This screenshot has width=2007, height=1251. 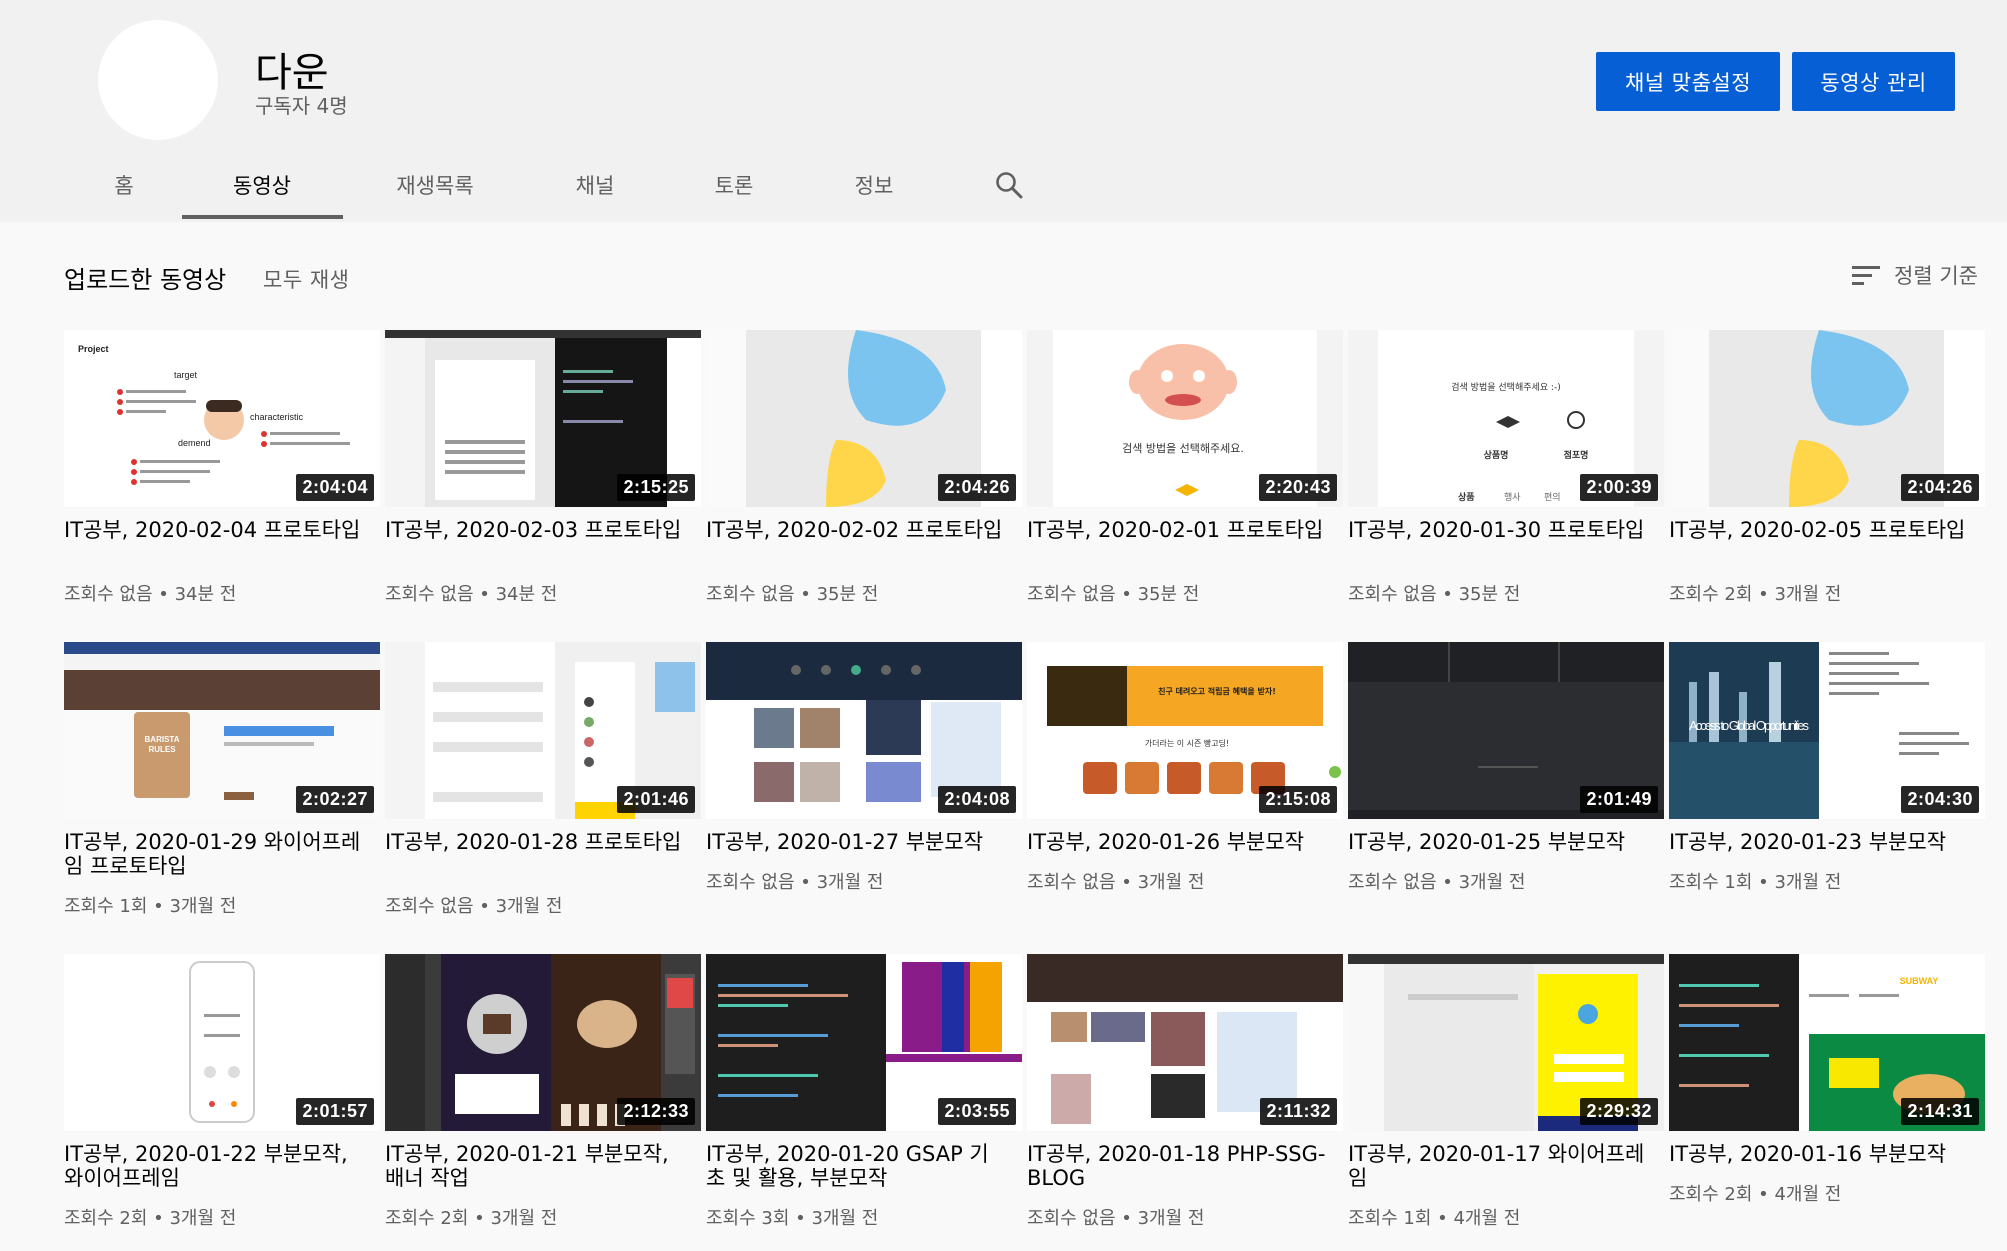 I want to click on video-thumbnail: BARISTA RULES 2:02:27, so click(x=222, y=730).